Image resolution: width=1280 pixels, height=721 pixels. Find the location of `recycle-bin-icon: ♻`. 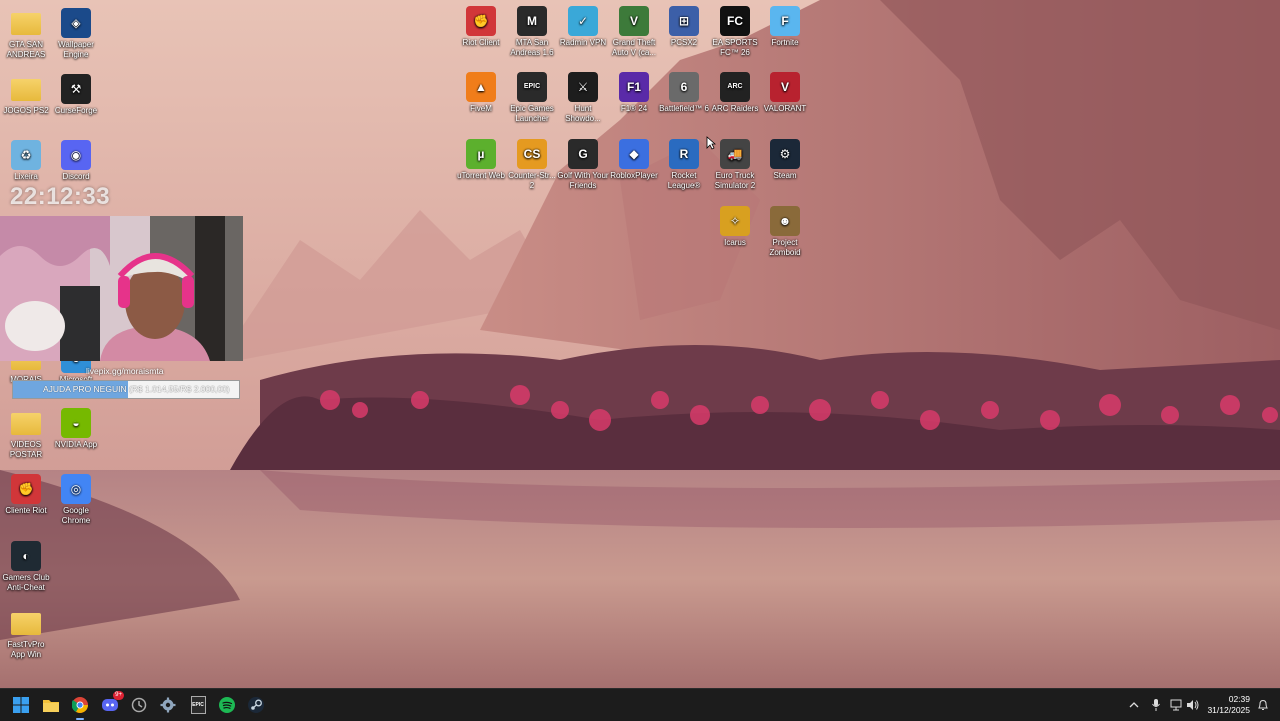

recycle-bin-icon: ♻ is located at coordinates (26, 155).